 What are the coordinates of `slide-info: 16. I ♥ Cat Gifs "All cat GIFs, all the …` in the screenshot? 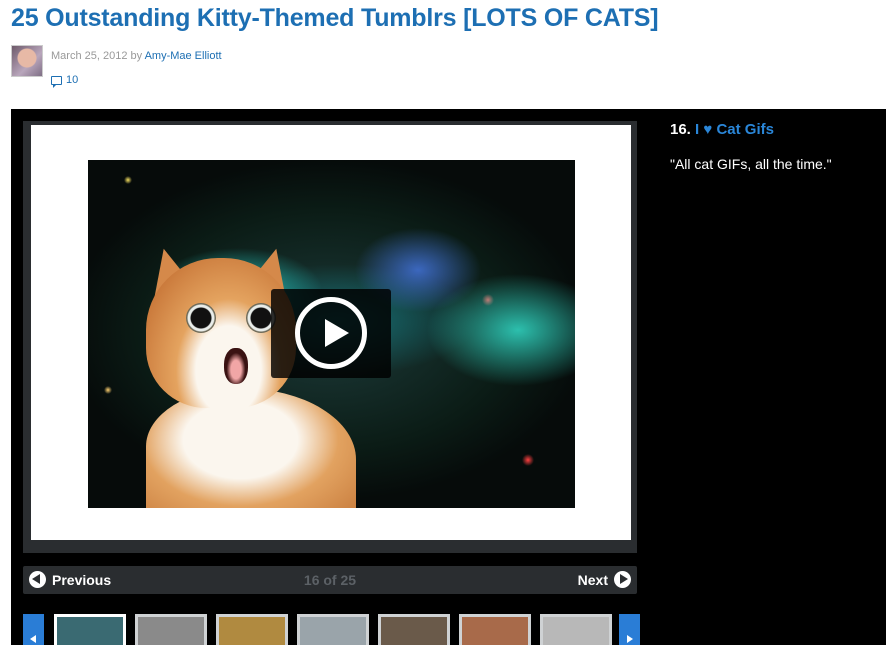 It's located at (775, 147).